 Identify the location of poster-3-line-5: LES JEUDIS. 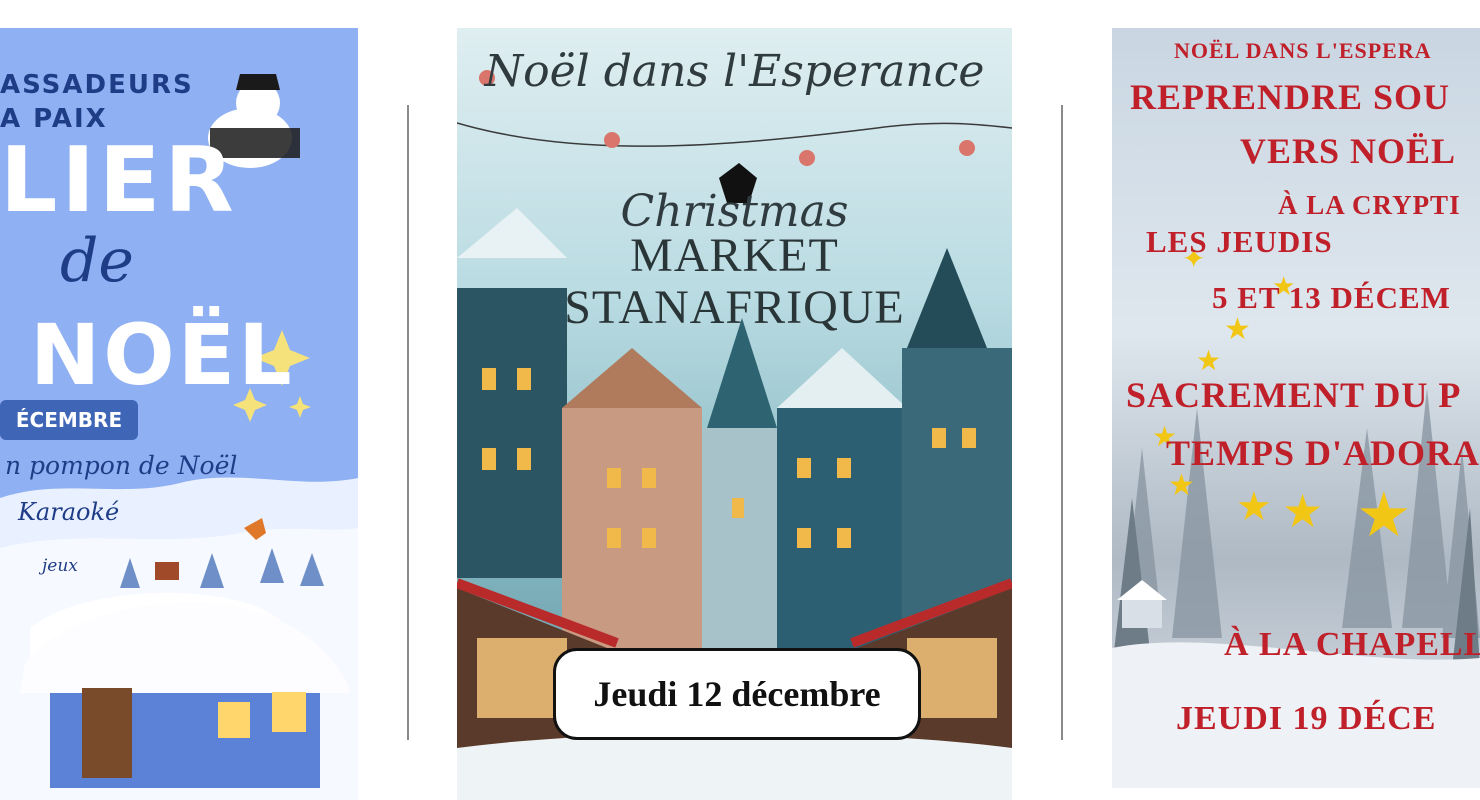
(1239, 241).